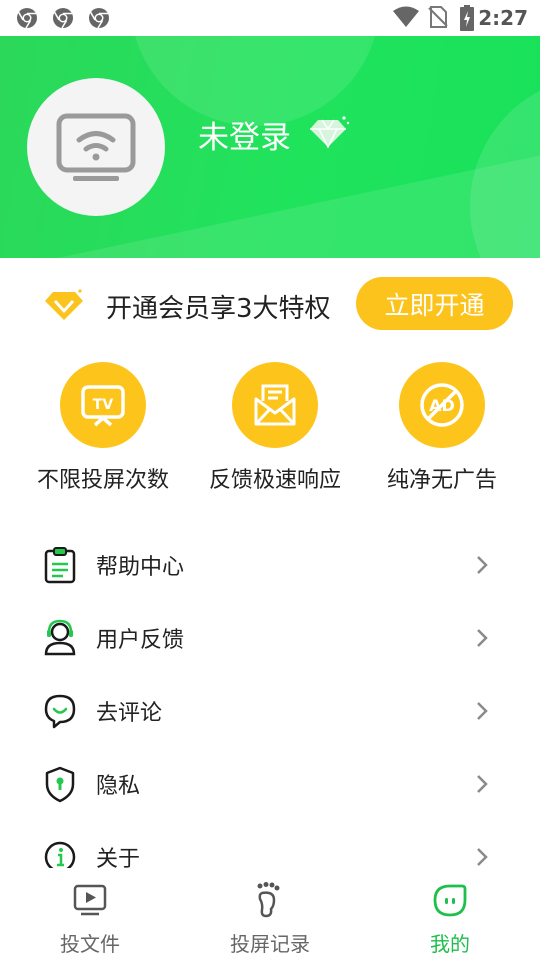 This screenshot has height=960, width=540. I want to click on privilege-item: TV 不限投屏次数, so click(103, 428).